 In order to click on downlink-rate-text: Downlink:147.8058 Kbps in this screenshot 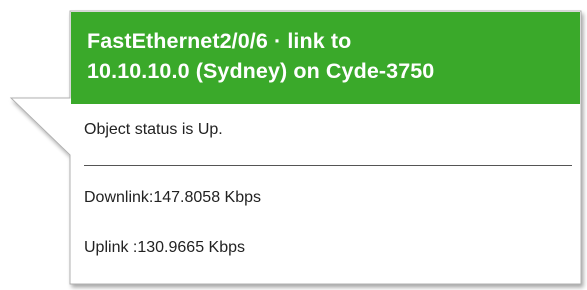, I will do `click(173, 197)`.